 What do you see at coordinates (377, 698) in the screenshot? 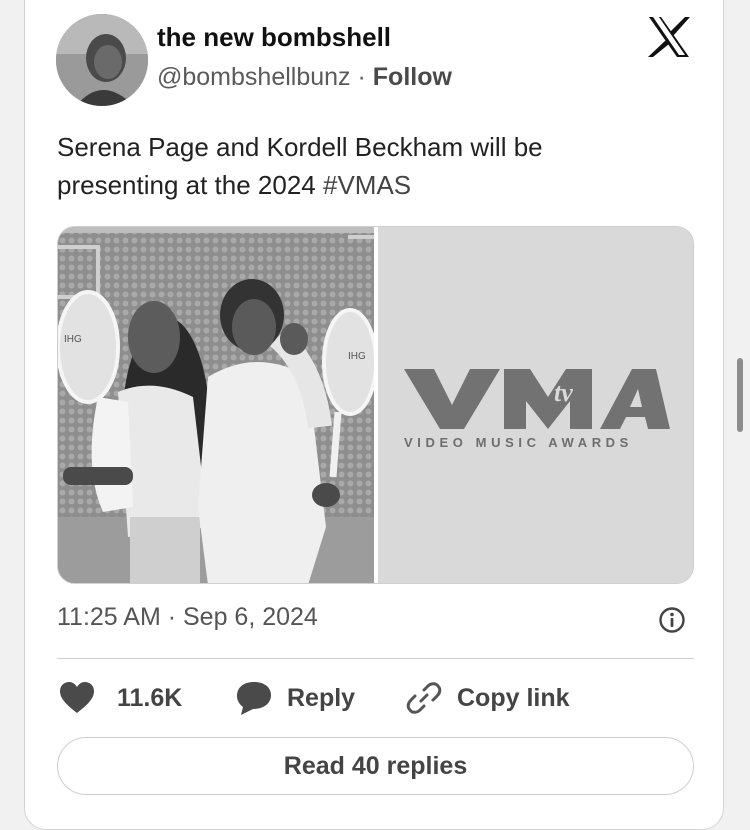
I see `action-bar: 11.6K Reply Copy link` at bounding box center [377, 698].